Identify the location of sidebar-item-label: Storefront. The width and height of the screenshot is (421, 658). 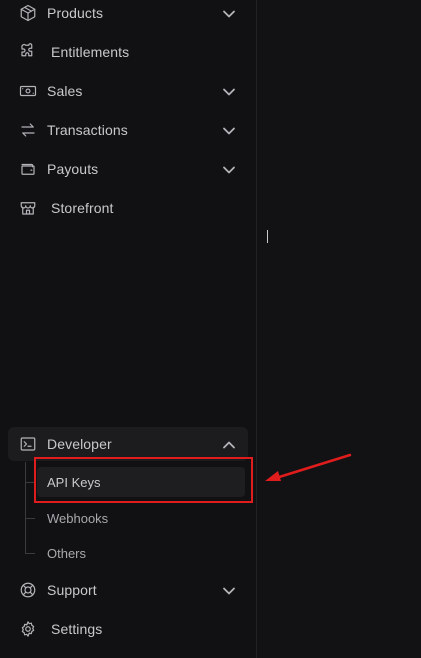
(82, 208).